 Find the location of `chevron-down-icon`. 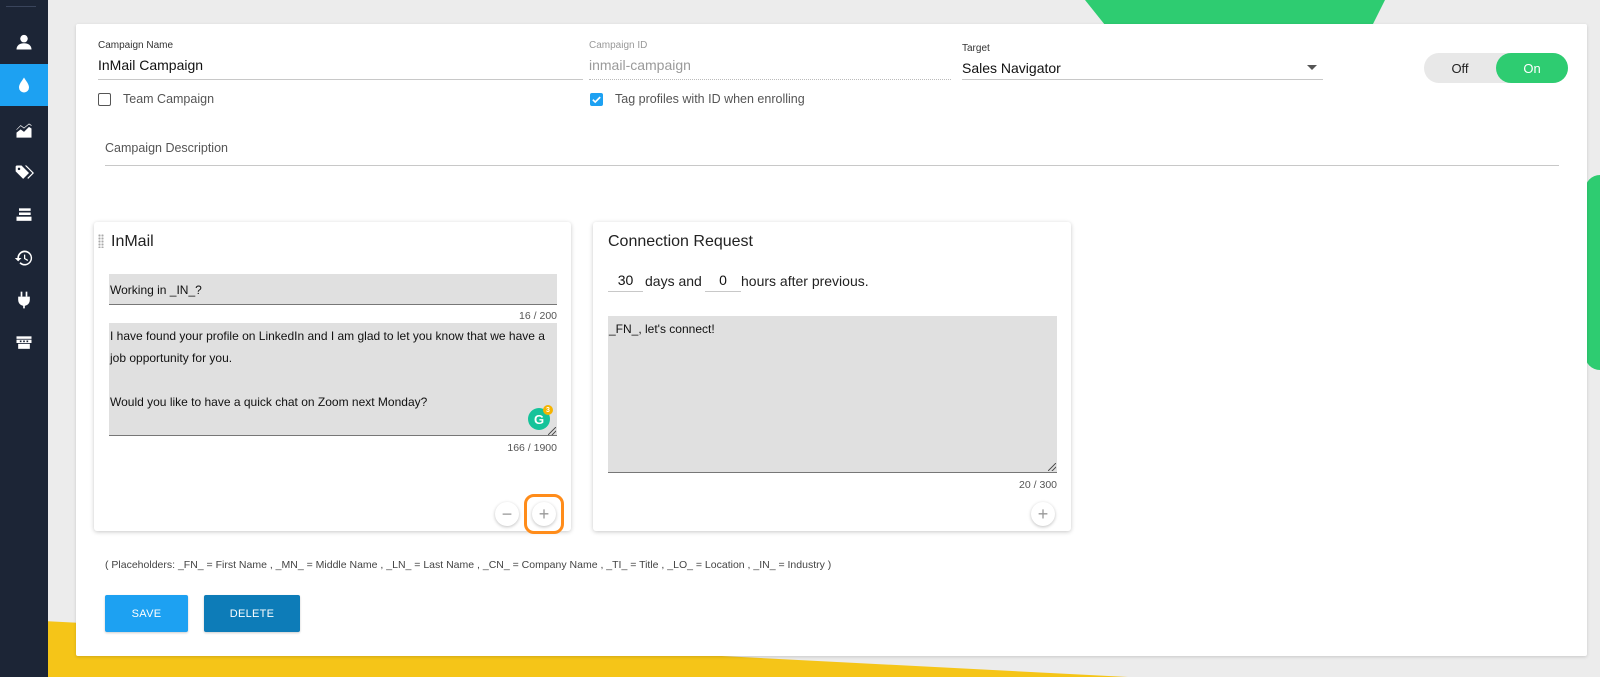

chevron-down-icon is located at coordinates (1312, 67).